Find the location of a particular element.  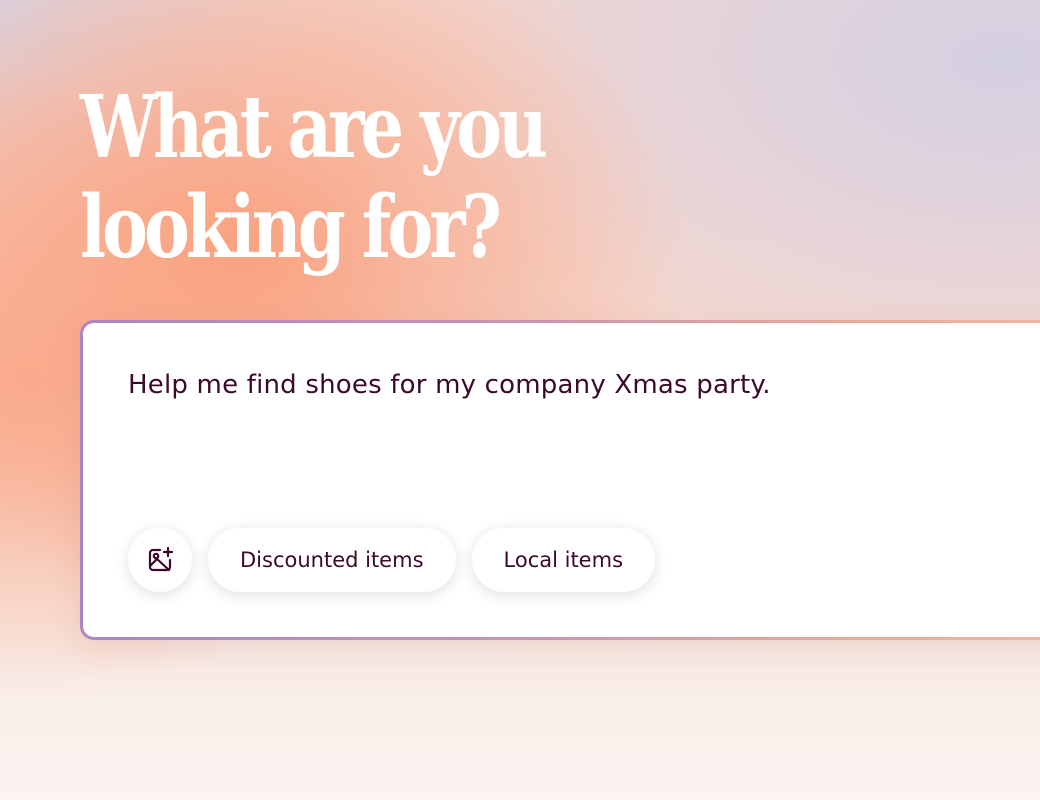

chip-discounted-items: Discounted items is located at coordinates (332, 560).